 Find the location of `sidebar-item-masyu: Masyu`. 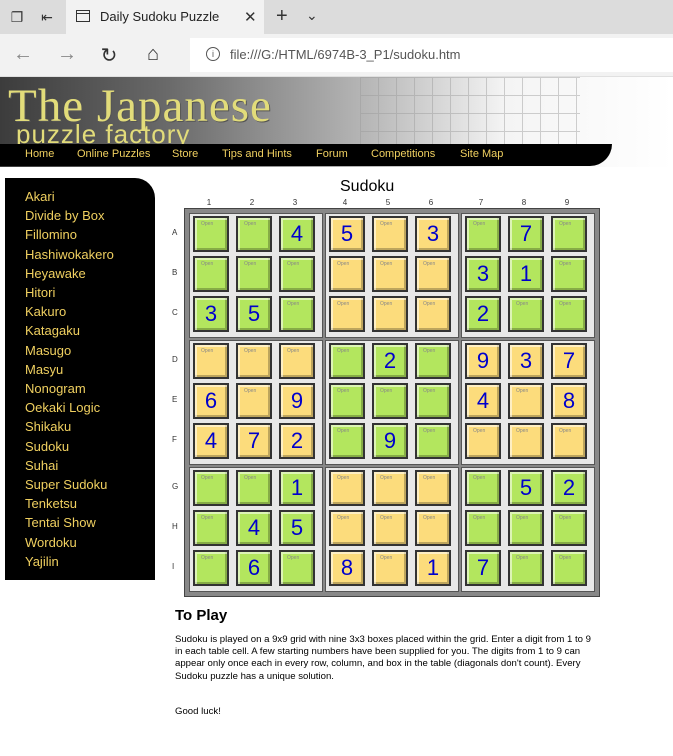

sidebar-item-masyu: Masyu is located at coordinates (44, 369).